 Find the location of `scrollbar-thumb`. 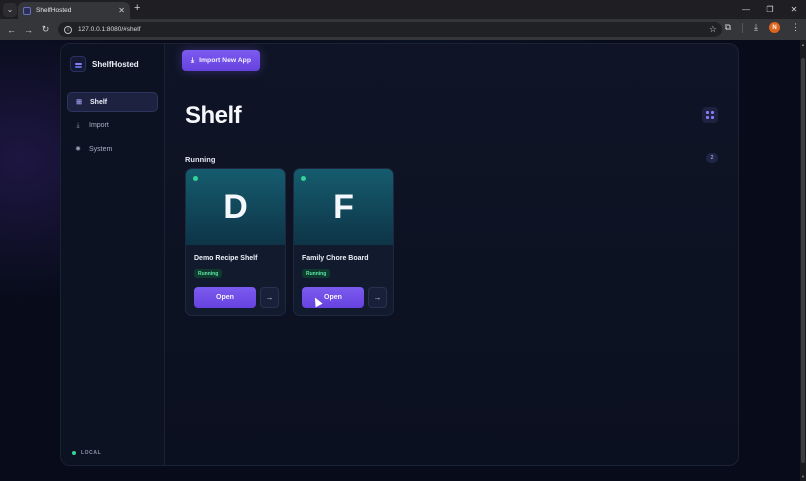

scrollbar-thumb is located at coordinates (803, 260).